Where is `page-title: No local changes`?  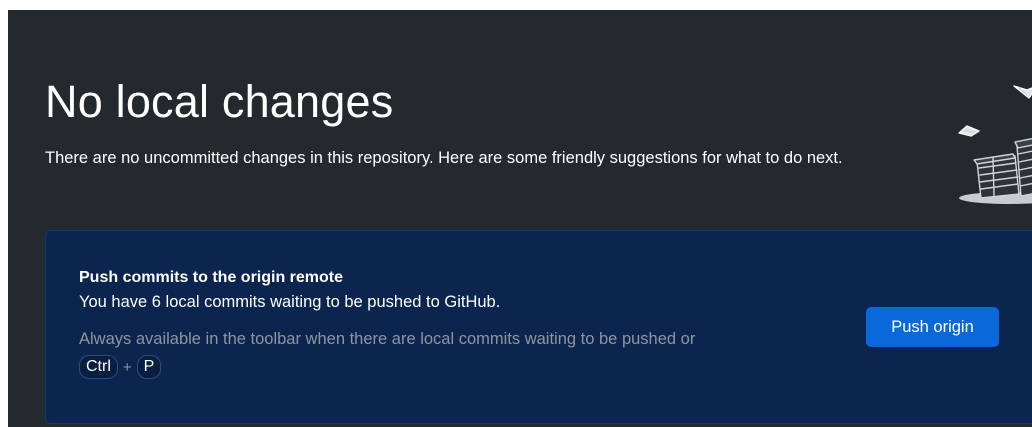
page-title: No local changes is located at coordinates (219, 101).